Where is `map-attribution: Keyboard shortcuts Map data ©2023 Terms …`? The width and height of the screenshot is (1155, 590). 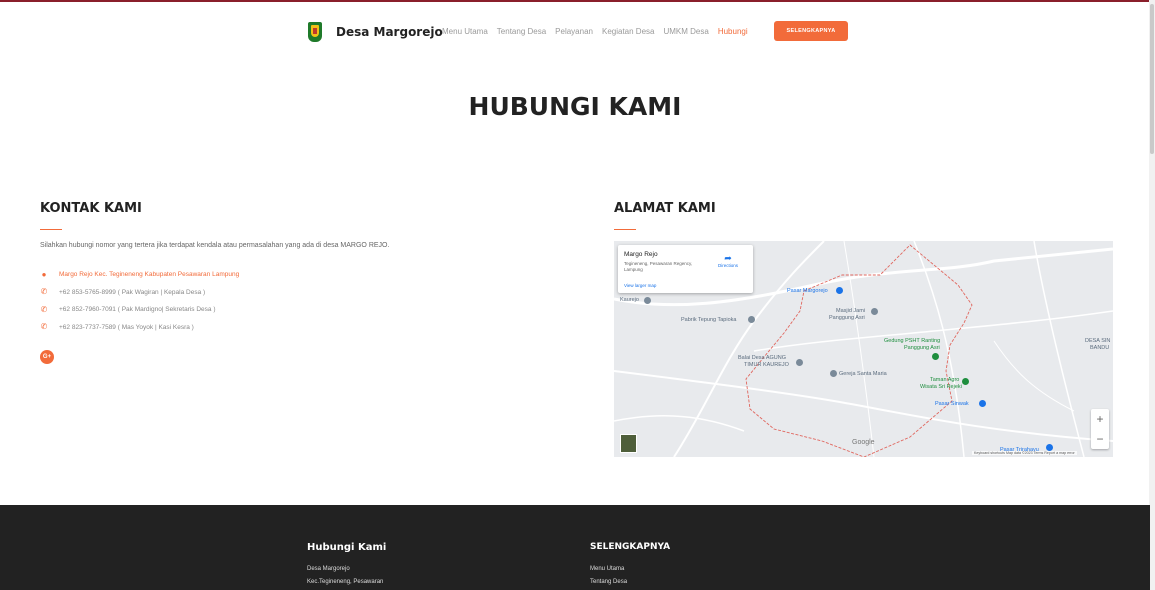
map-attribution: Keyboard shortcuts Map data ©2023 Terms … is located at coordinates (1024, 453).